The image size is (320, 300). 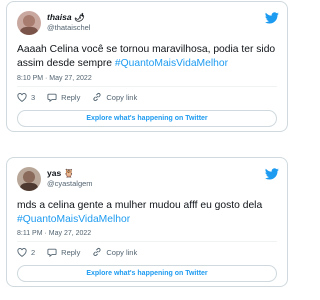 I want to click on action-bar: 3 Reply Copy link, so click(x=83, y=97).